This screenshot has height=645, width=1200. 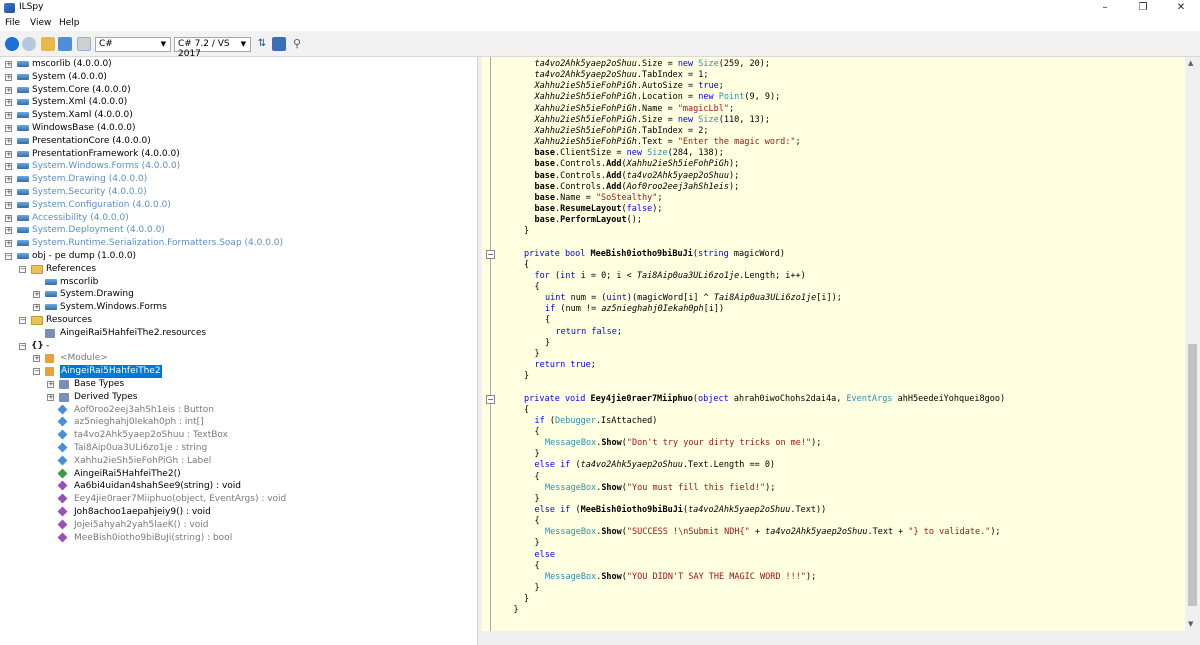 I want to click on code-token: Xahhu2ieSh5ieFohPiGh, so click(x=585, y=97).